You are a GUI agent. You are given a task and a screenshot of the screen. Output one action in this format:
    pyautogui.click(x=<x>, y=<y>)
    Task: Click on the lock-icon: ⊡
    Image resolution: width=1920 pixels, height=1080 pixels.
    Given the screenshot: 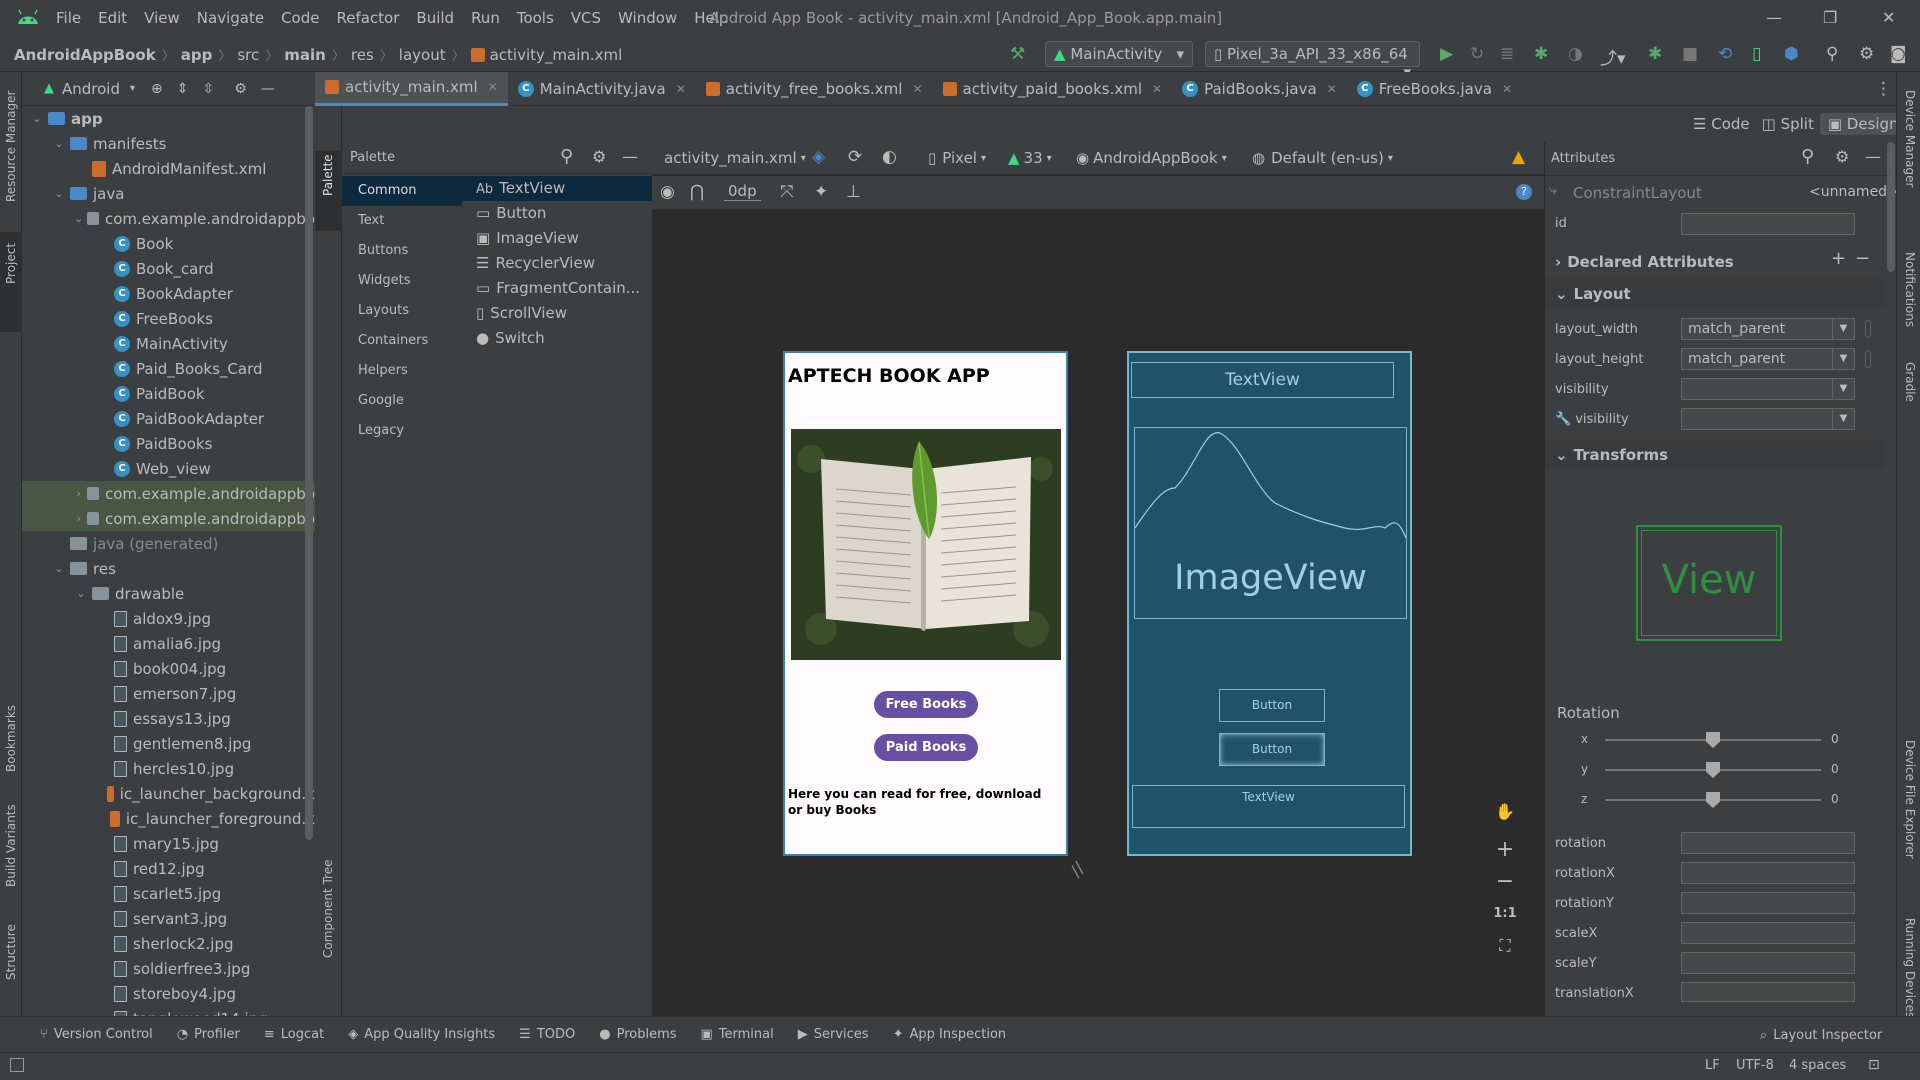 What is the action you would take?
    pyautogui.click(x=1874, y=1065)
    